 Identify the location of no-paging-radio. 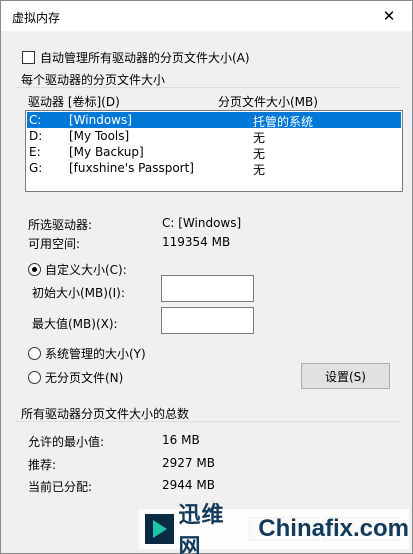
(34, 377).